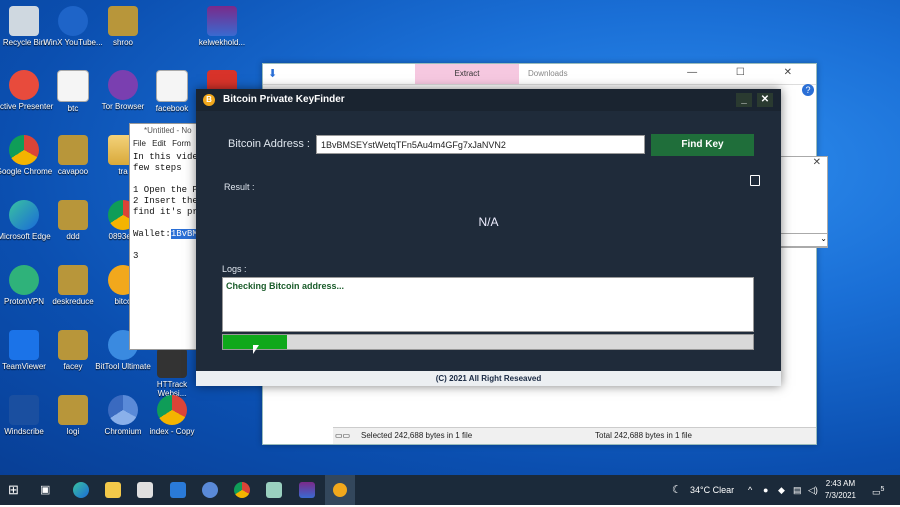 The height and width of the screenshot is (507, 900). Describe the element at coordinates (178, 490) in the screenshot. I see `mail-taskbar-icon` at that location.